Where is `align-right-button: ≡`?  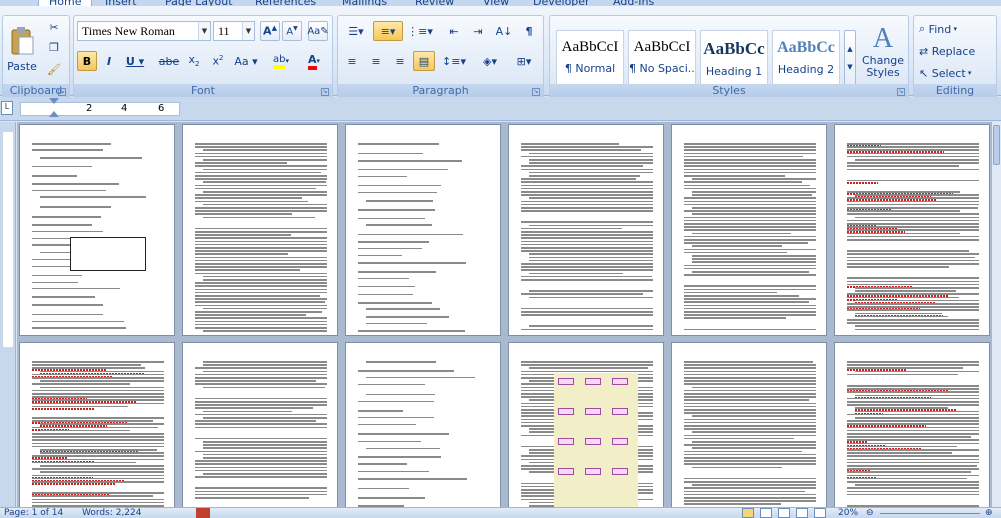 align-right-button: ≡ is located at coordinates (400, 61).